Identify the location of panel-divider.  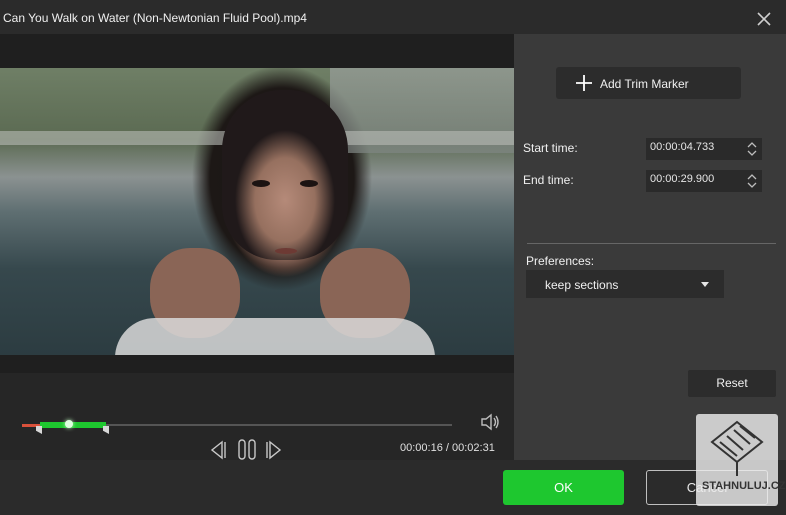
(651, 243).